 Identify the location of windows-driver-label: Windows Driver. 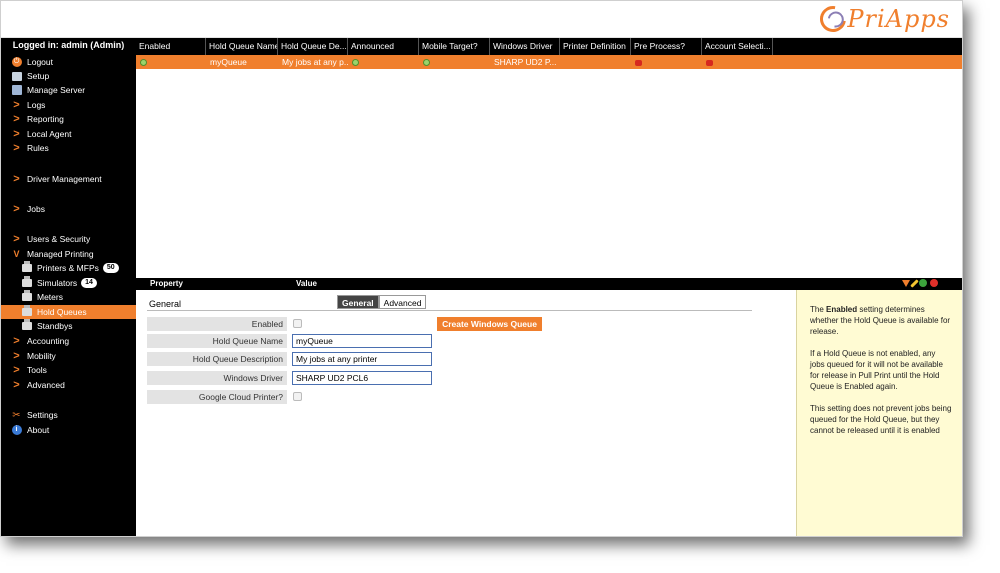
(217, 378).